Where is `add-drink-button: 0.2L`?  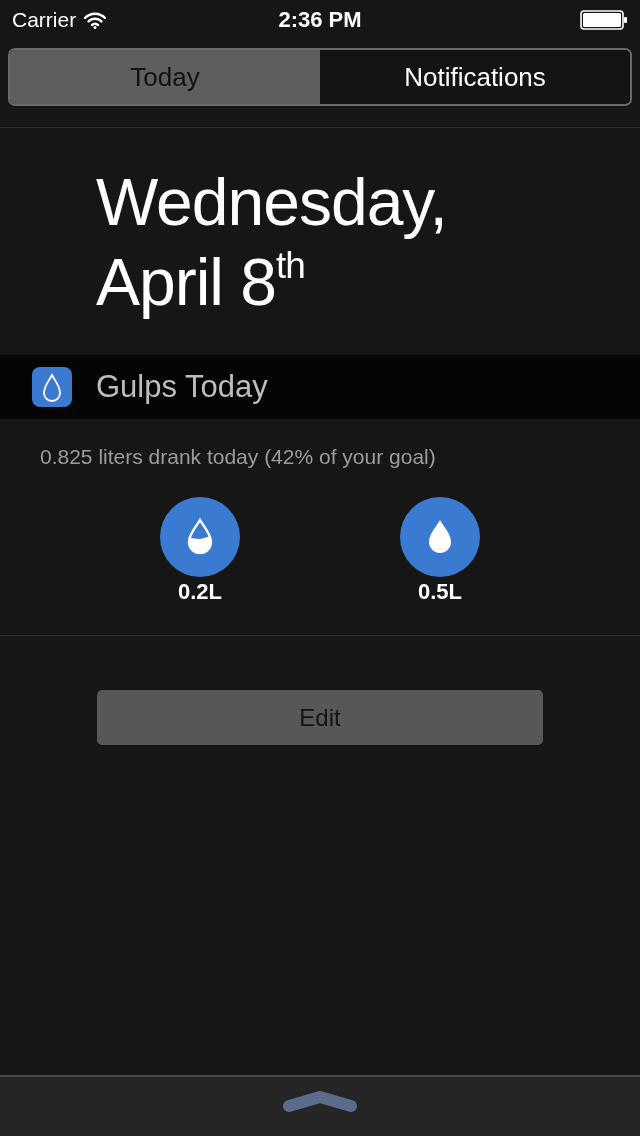 add-drink-button: 0.2L is located at coordinates (200, 551).